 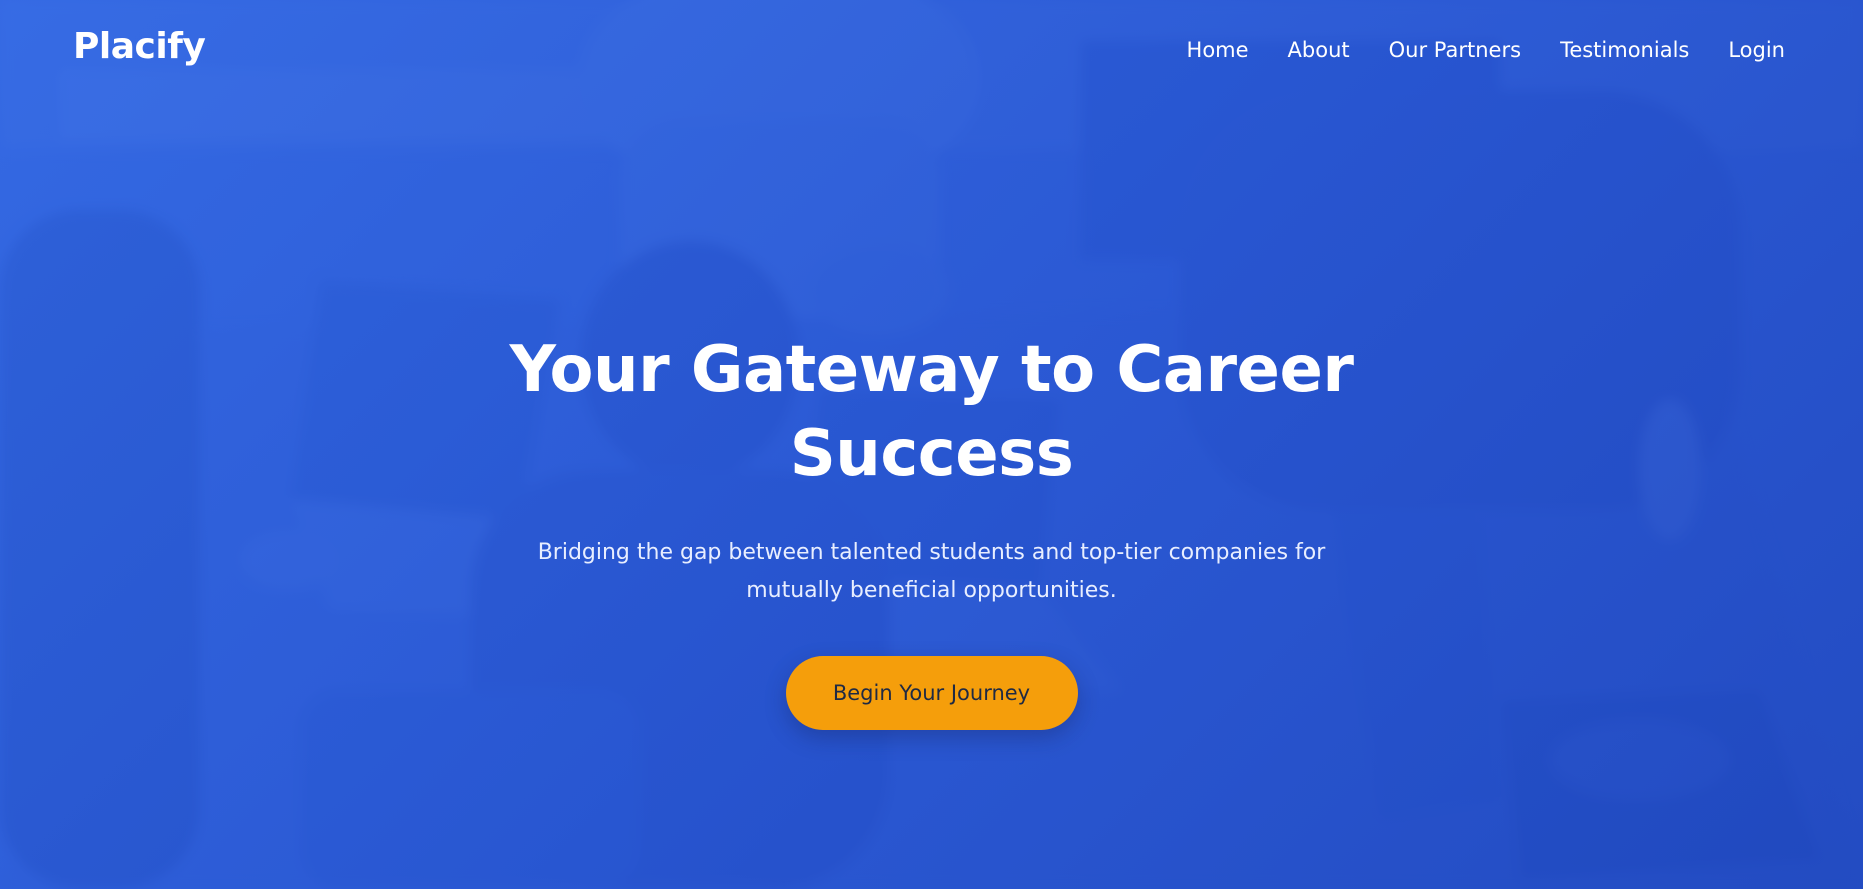 What do you see at coordinates (1319, 50) in the screenshot?
I see `nav-link-about: About` at bounding box center [1319, 50].